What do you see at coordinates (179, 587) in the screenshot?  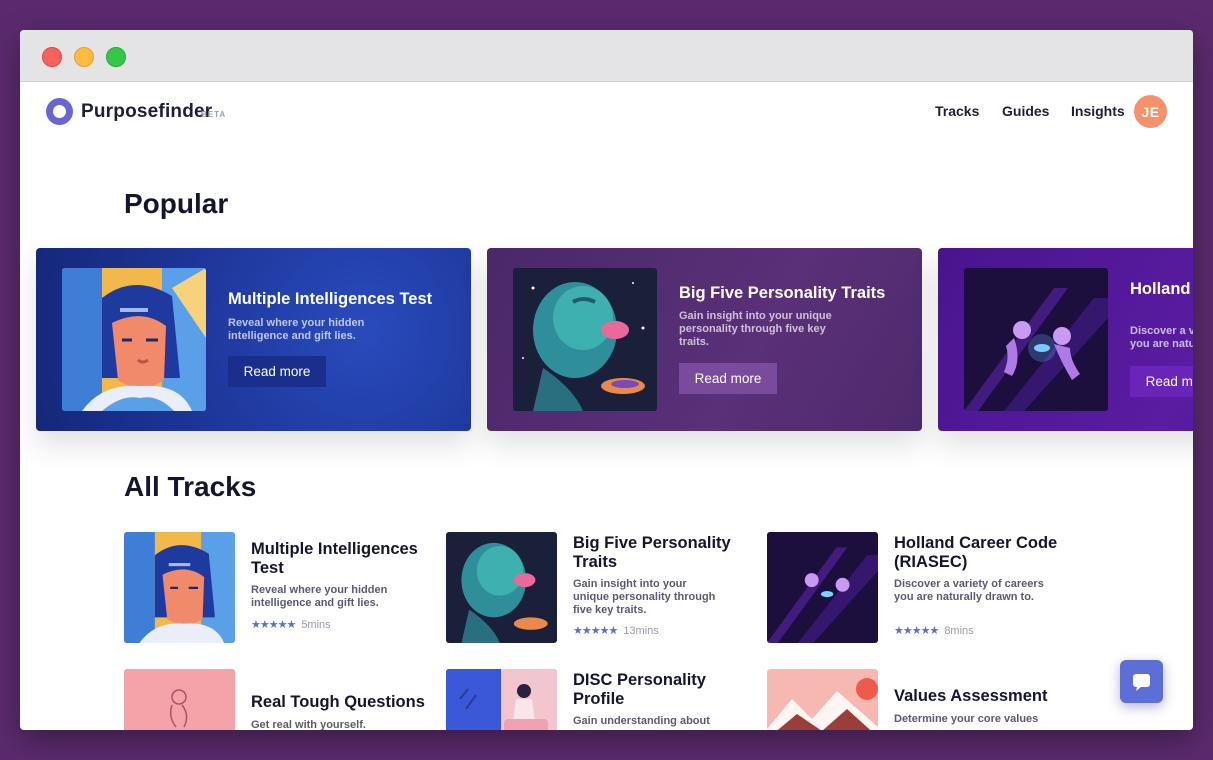 I see `woman-portrait-thumbnail` at bounding box center [179, 587].